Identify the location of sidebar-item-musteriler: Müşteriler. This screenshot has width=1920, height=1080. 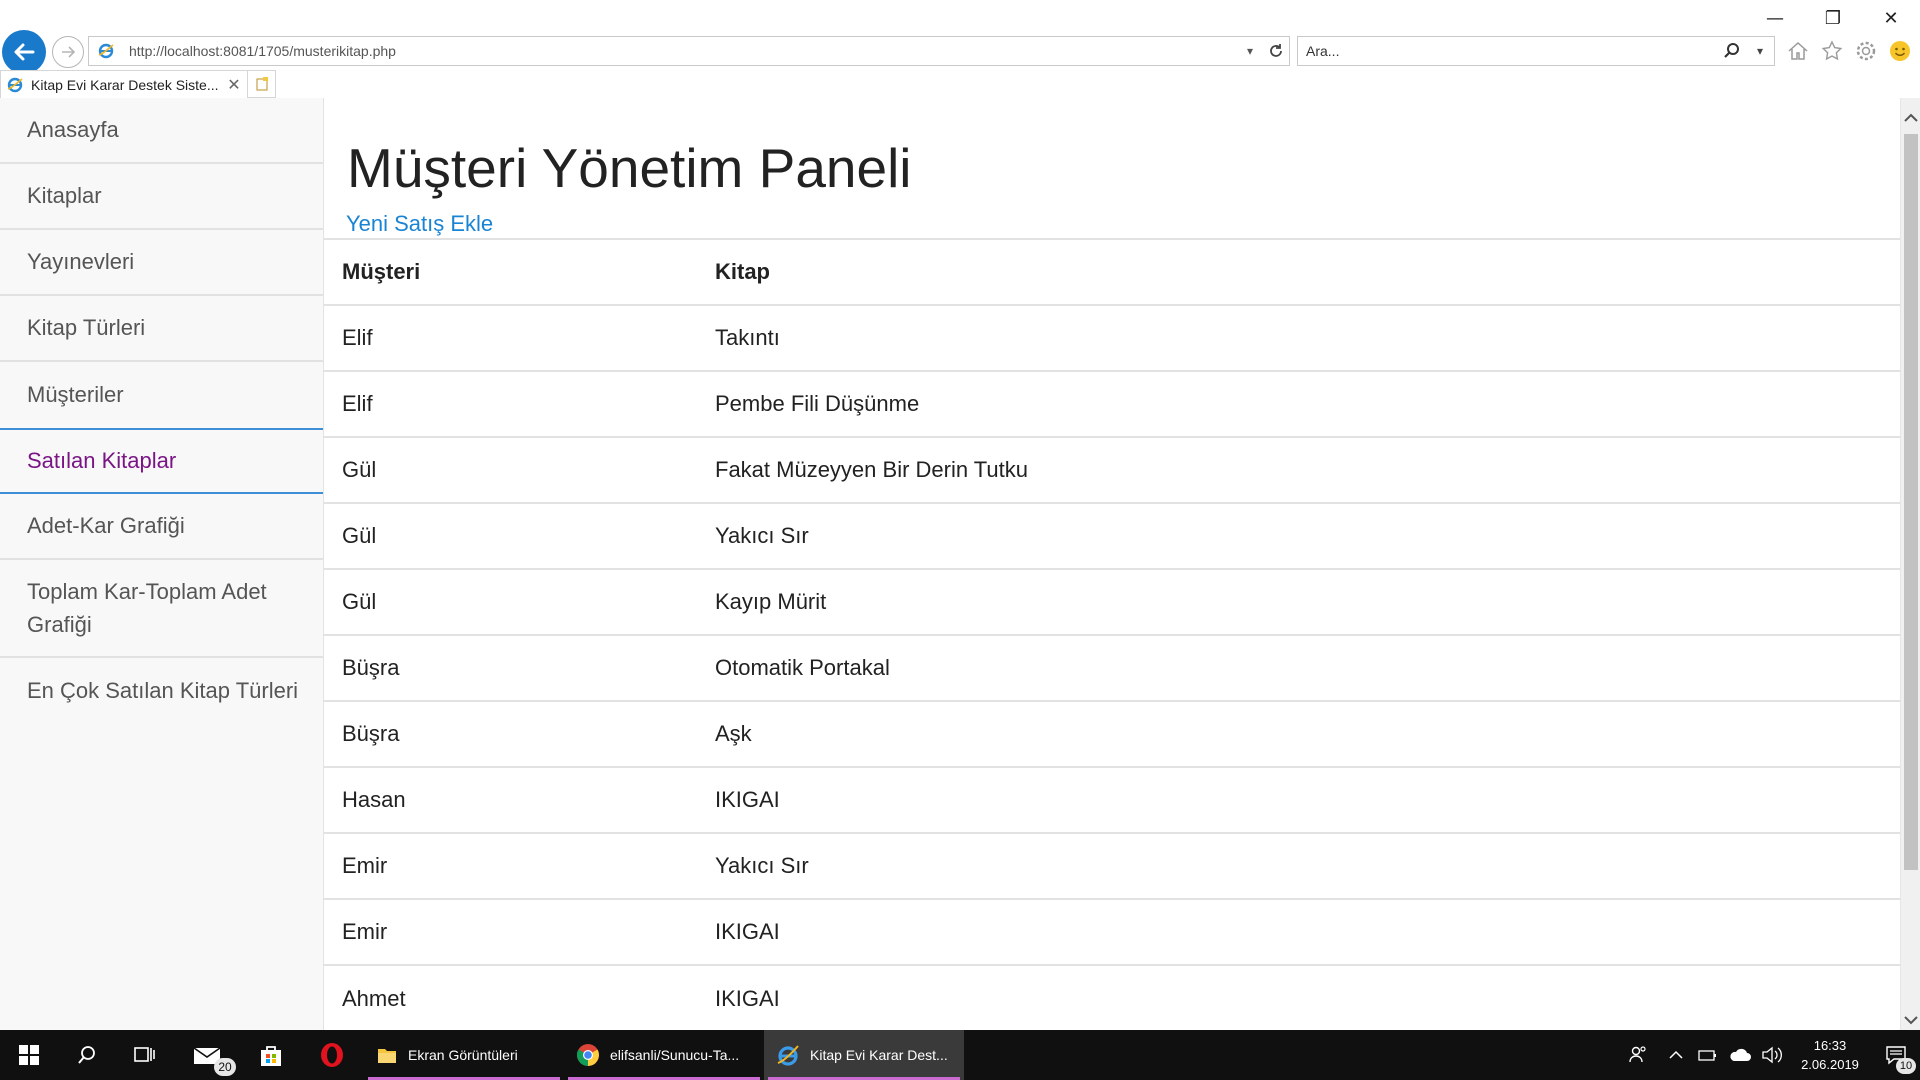
(161, 395).